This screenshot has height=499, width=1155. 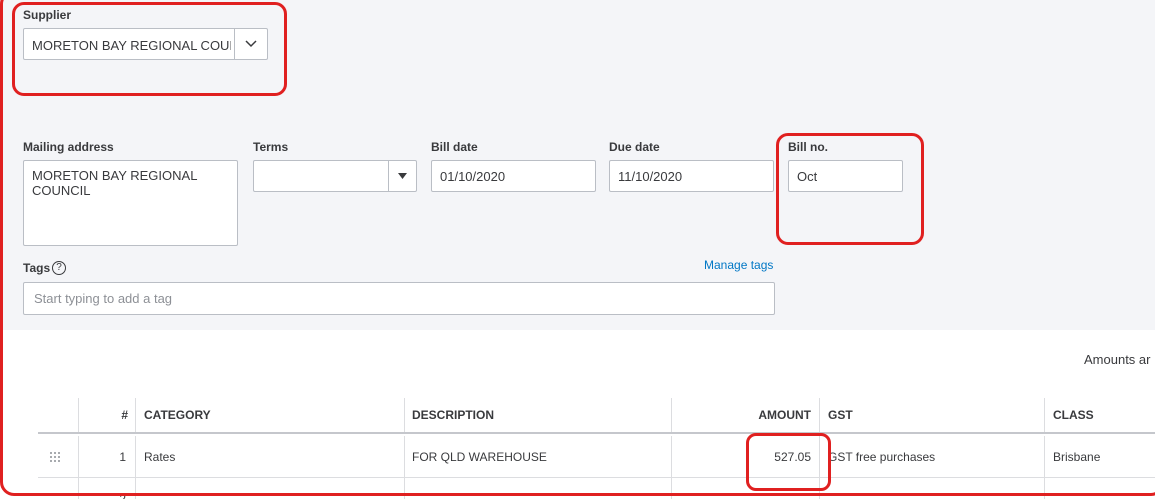 What do you see at coordinates (159, 456) in the screenshot?
I see `row-category: Rates` at bounding box center [159, 456].